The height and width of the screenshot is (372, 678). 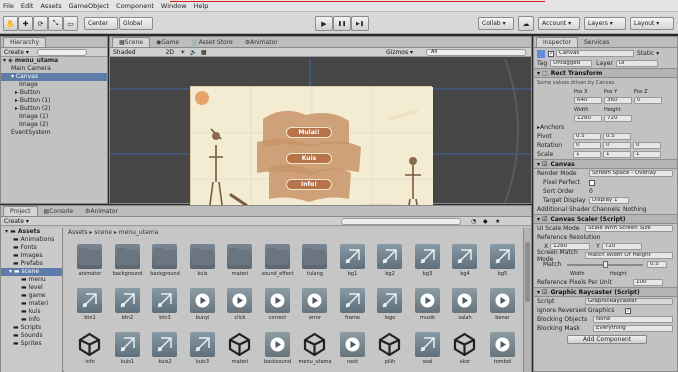 I want to click on canvas-scaler-header: ▾ ☑ Canvas Scaler (Script), so click(x=605, y=219).